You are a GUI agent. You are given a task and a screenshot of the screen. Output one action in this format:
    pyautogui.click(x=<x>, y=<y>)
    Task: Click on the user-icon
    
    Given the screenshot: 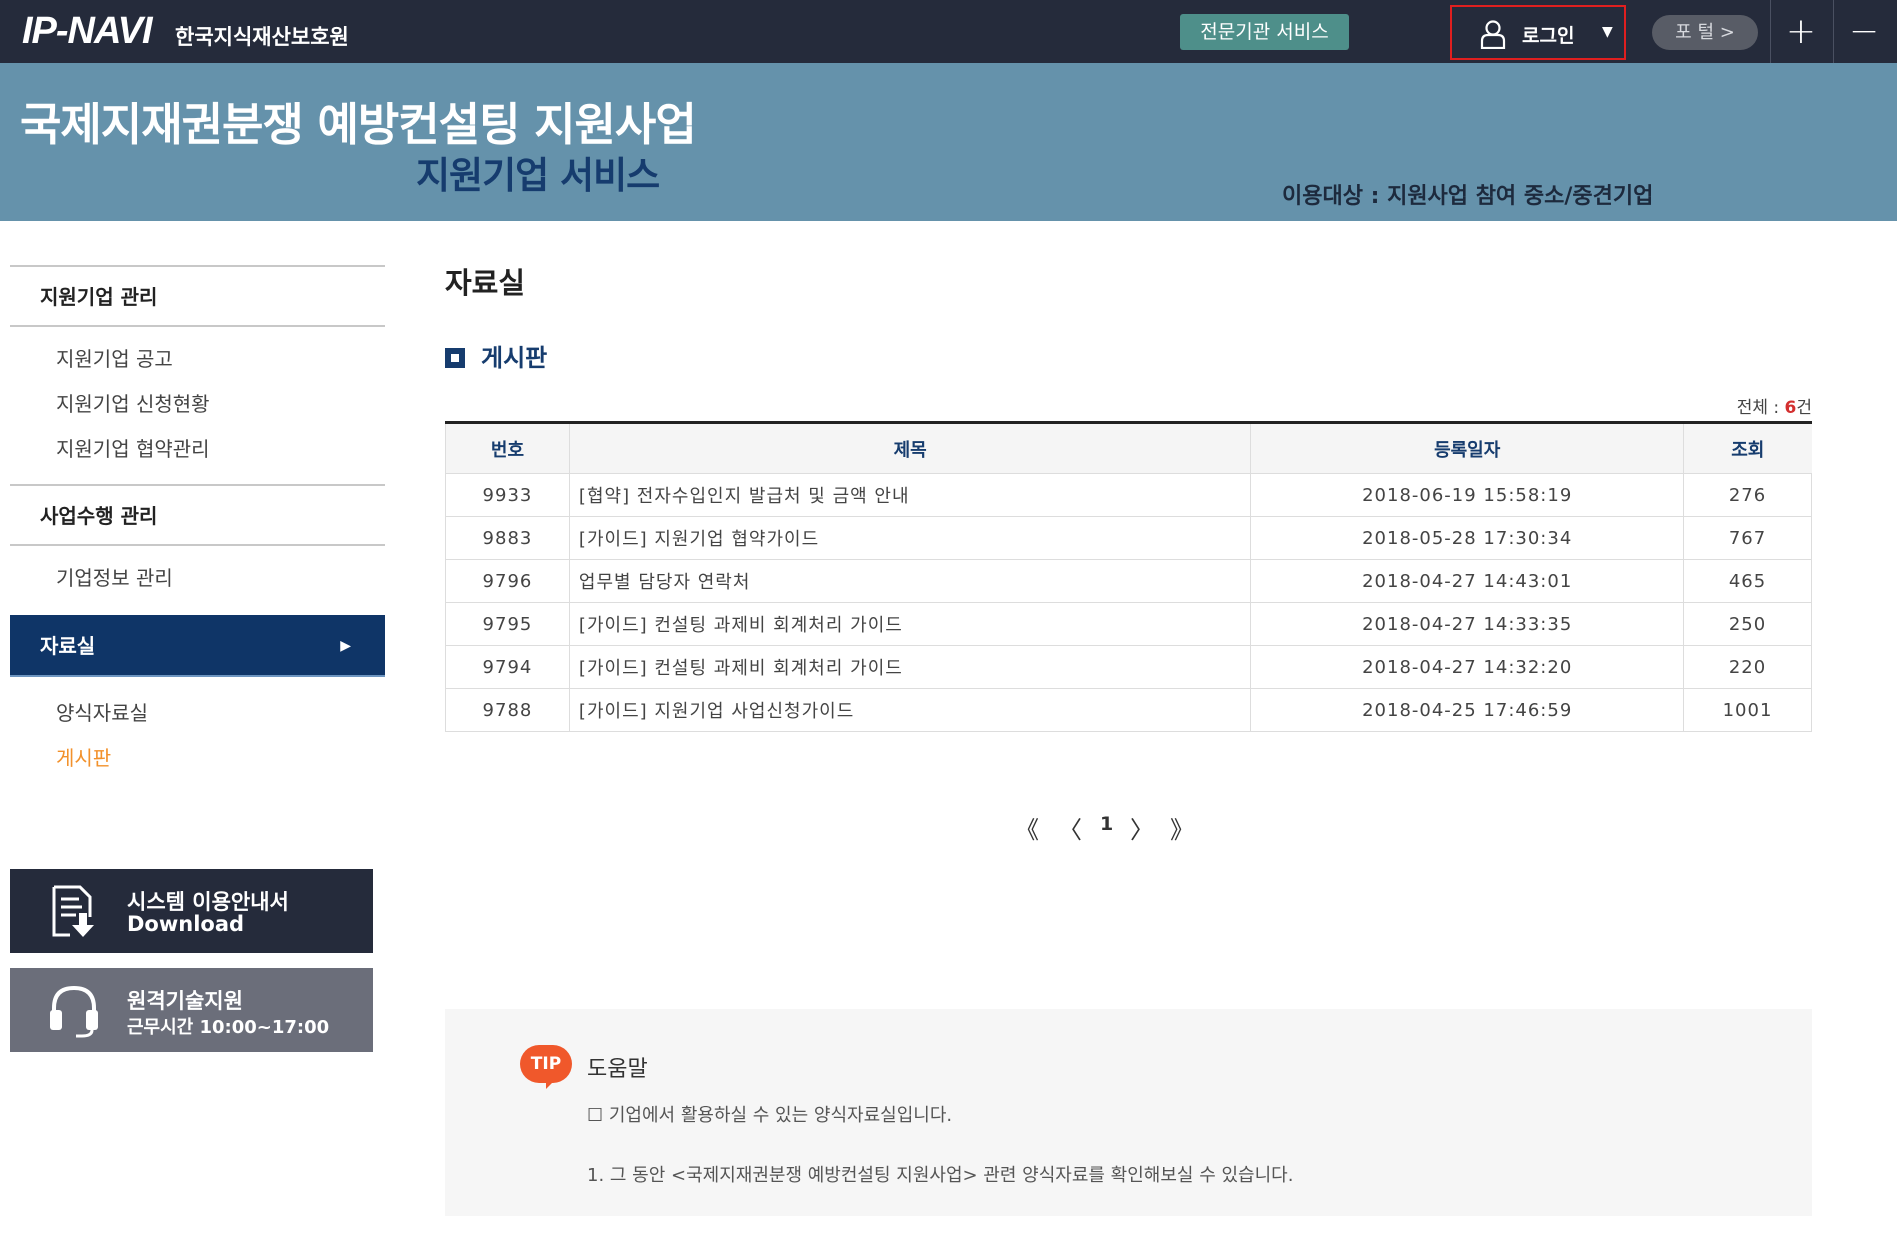 What is the action you would take?
    pyautogui.click(x=1493, y=34)
    